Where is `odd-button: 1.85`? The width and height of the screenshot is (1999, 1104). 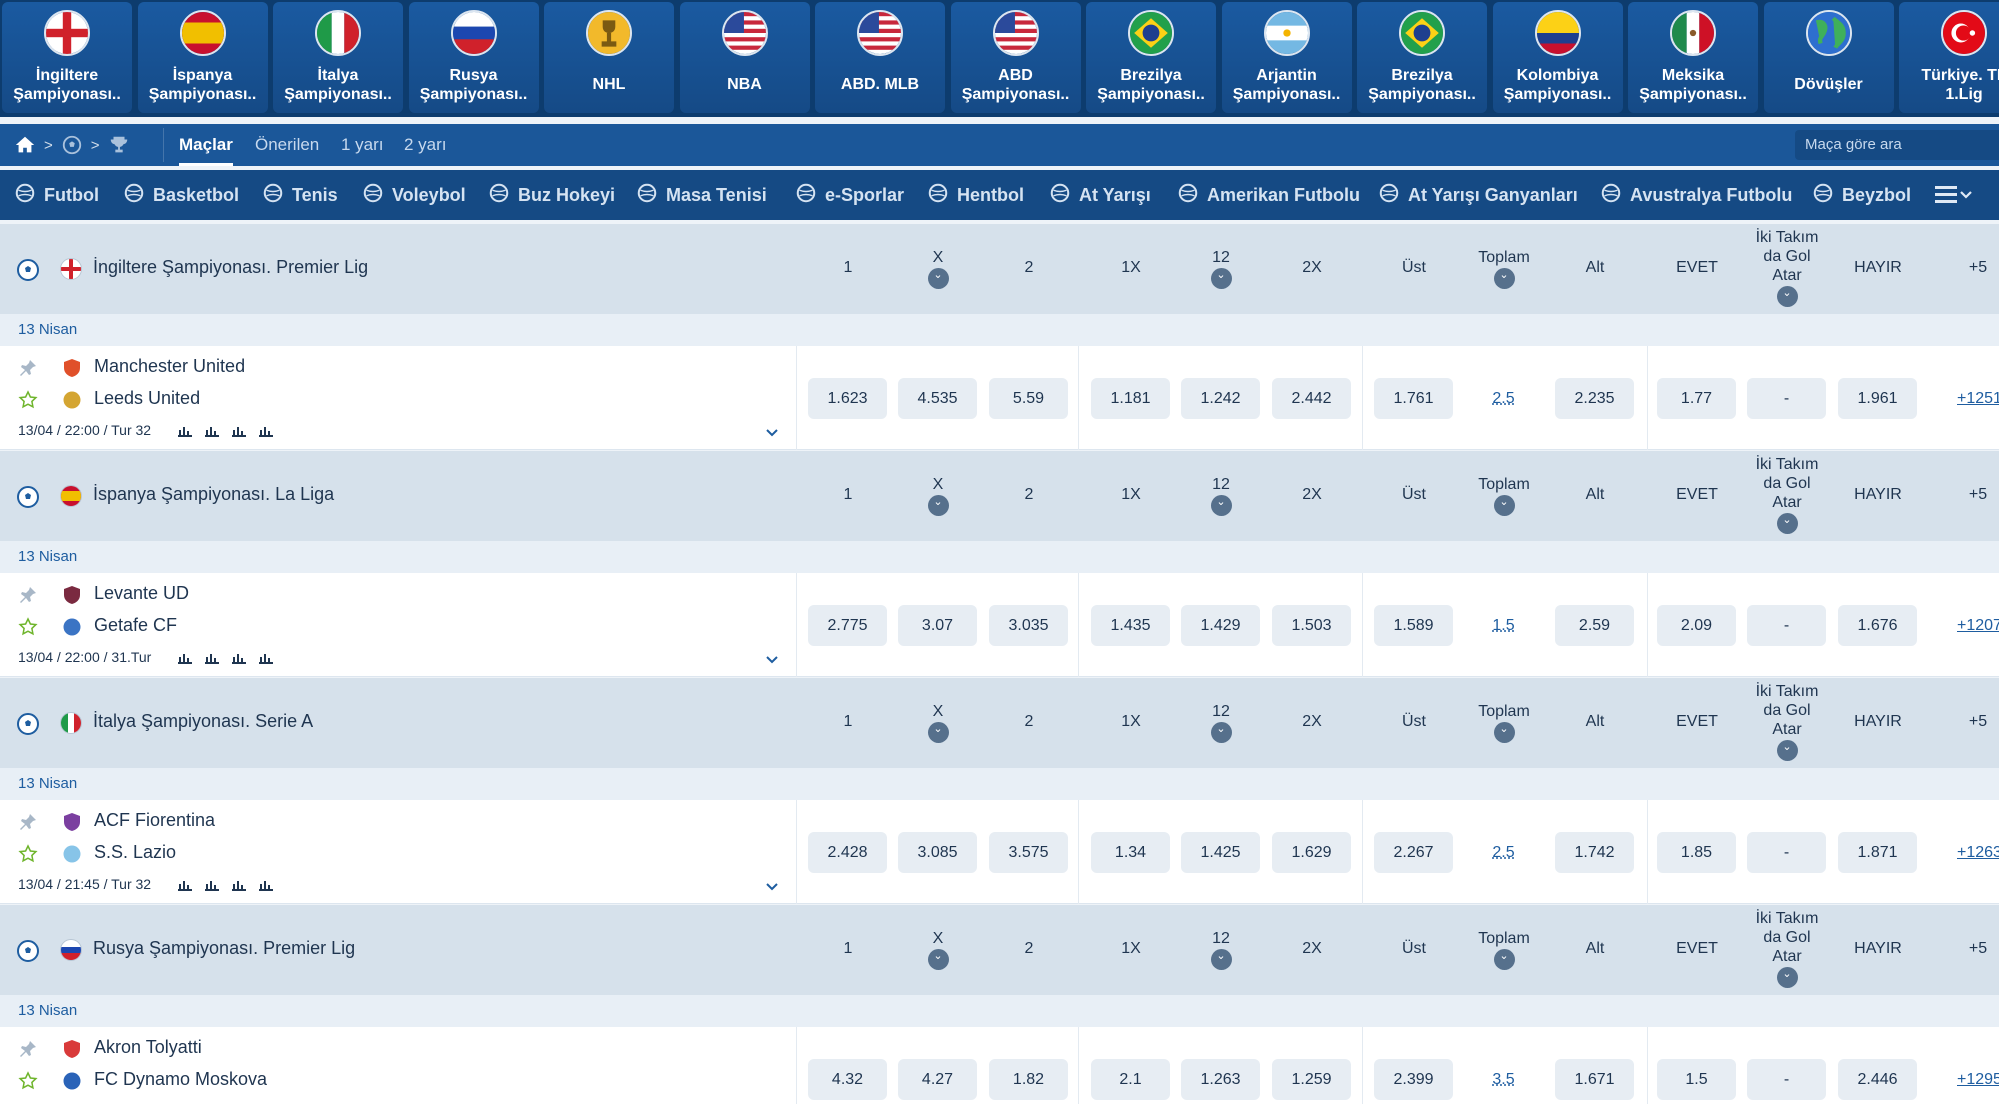 odd-button: 1.85 is located at coordinates (1696, 852).